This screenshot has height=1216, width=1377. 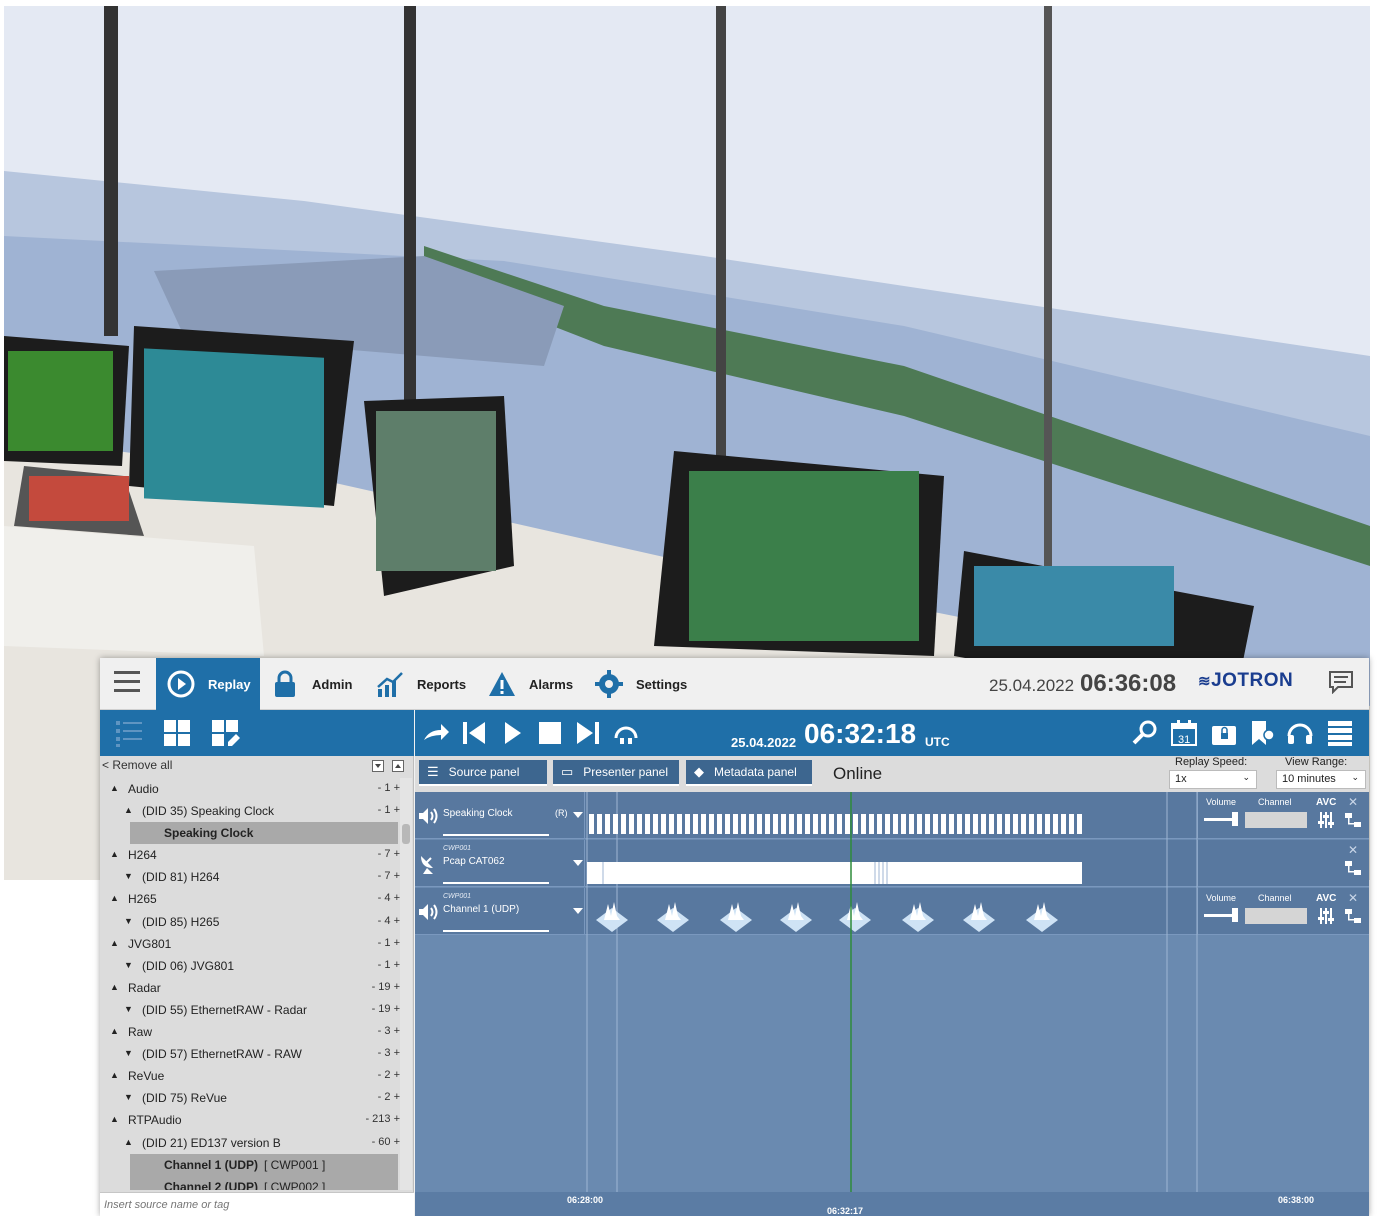 What do you see at coordinates (406, 984) in the screenshot?
I see `source-tree-scrollbar` at bounding box center [406, 984].